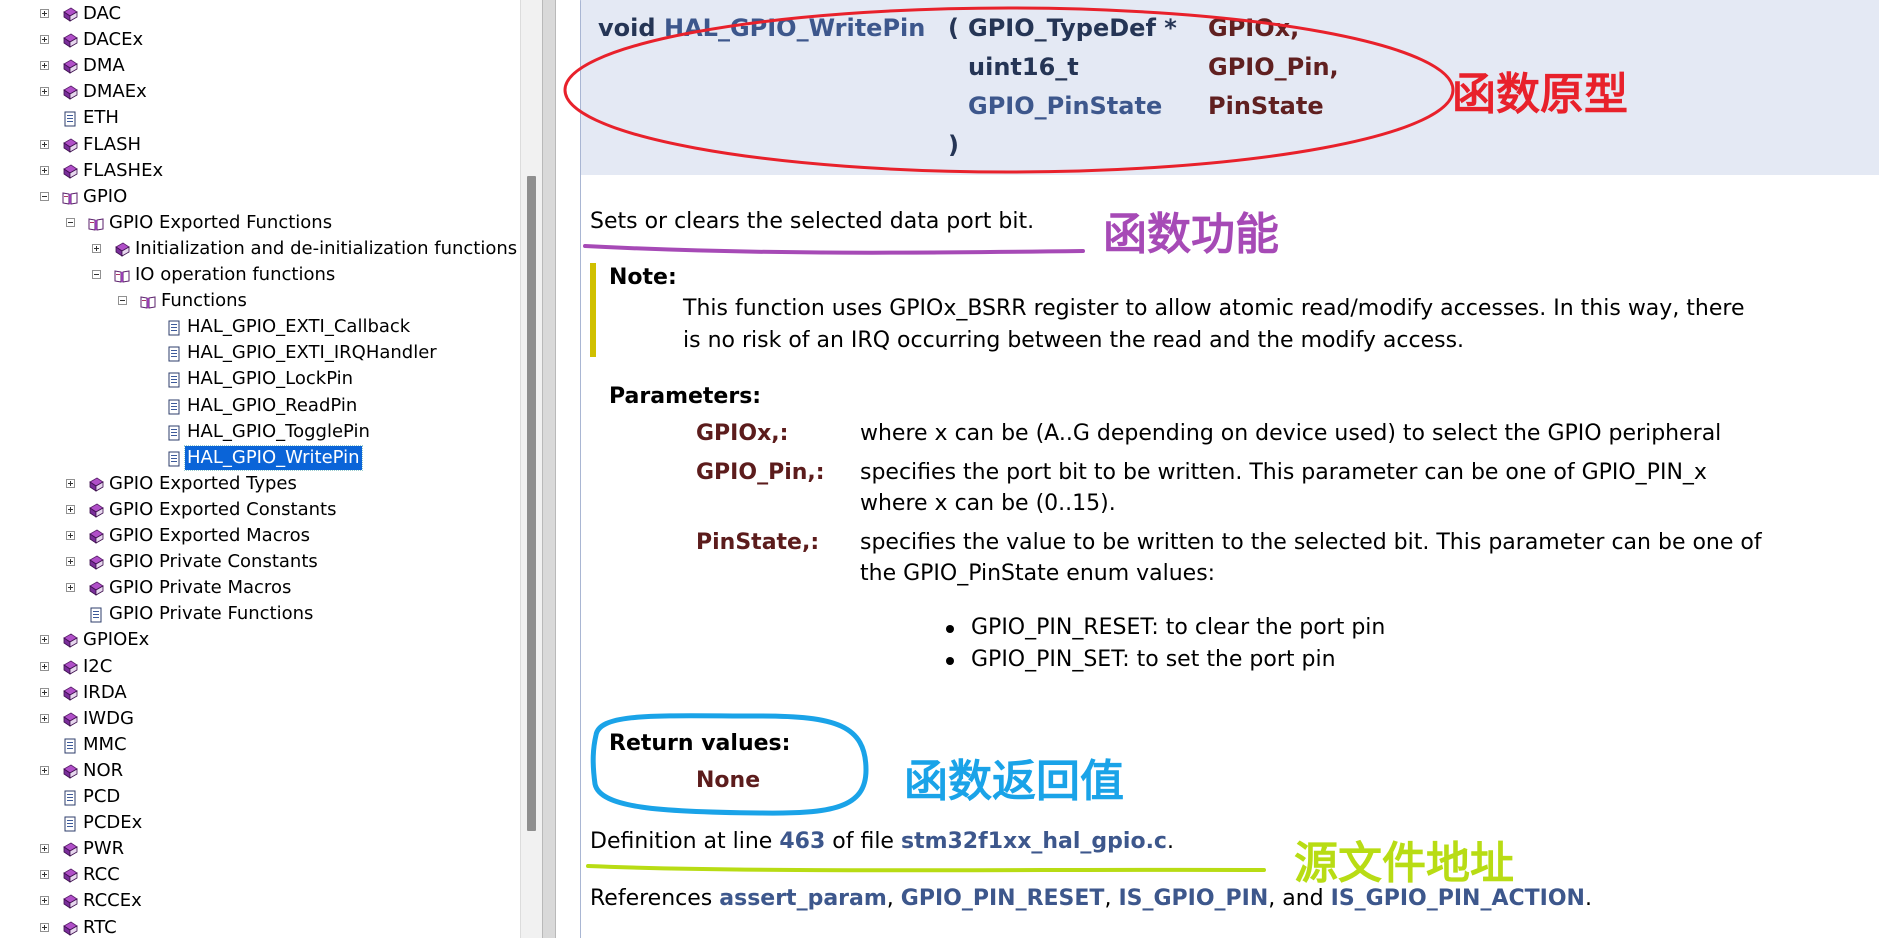 Image resolution: width=1879 pixels, height=938 pixels. Describe the element at coordinates (213, 562) in the screenshot. I see `tree-item-label: GPIO Private Constants` at that location.